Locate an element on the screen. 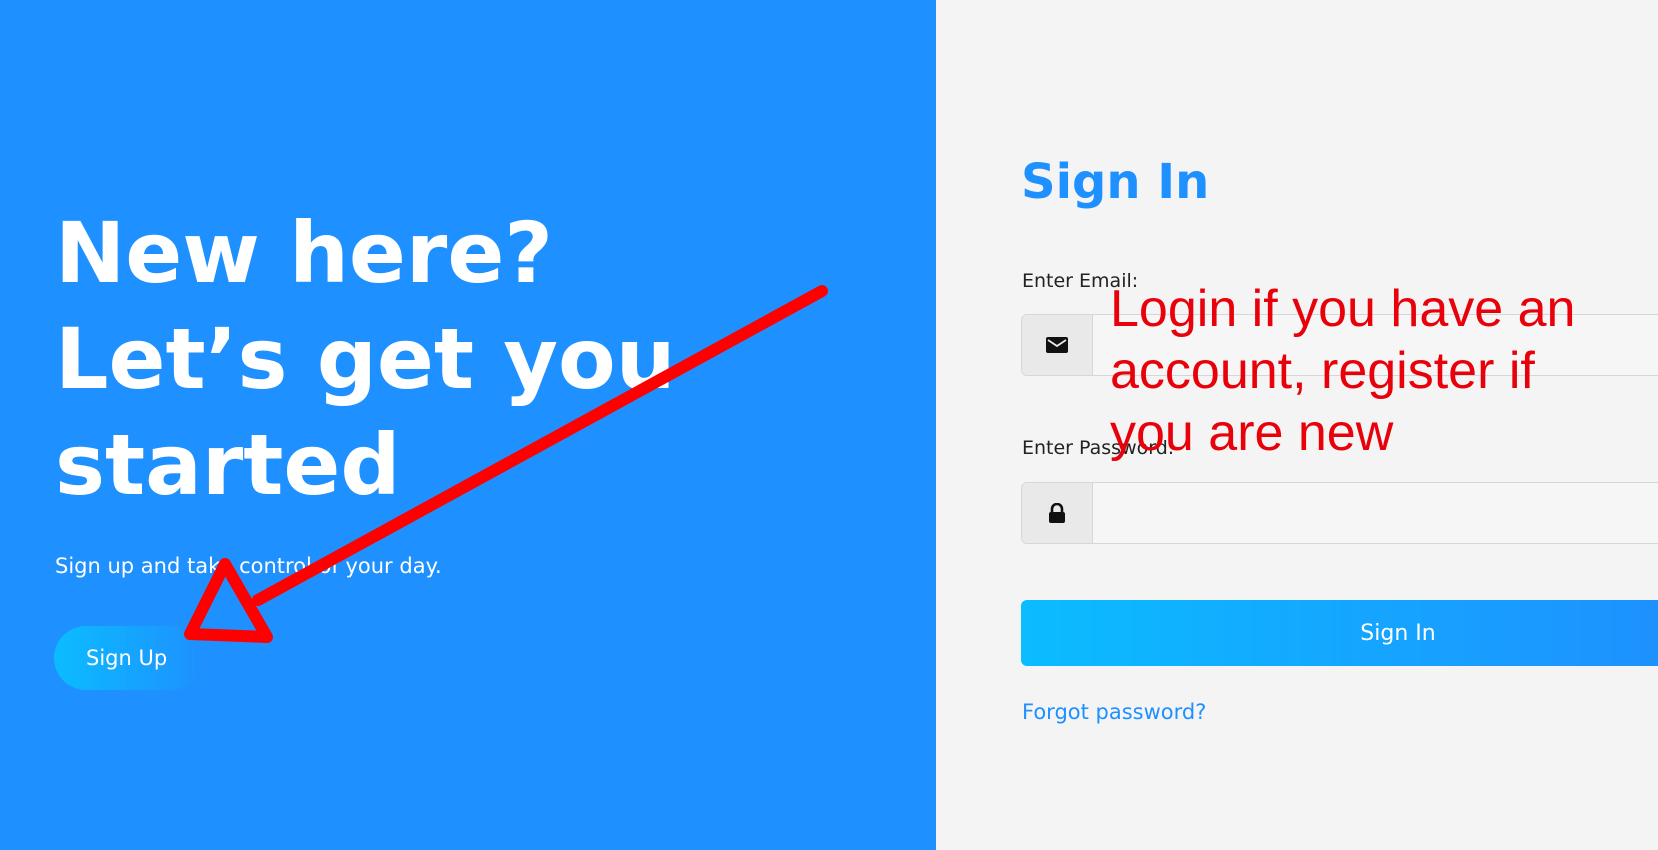 The width and height of the screenshot is (1658, 850). forgot-password-link: Forgot password? is located at coordinates (1114, 712).